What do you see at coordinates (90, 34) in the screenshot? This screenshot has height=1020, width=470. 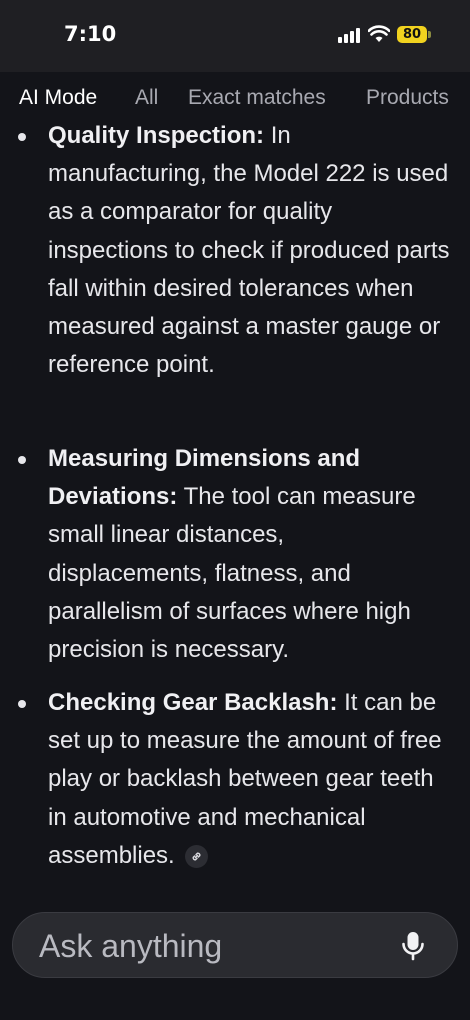 I see `status-time: 7:10` at bounding box center [90, 34].